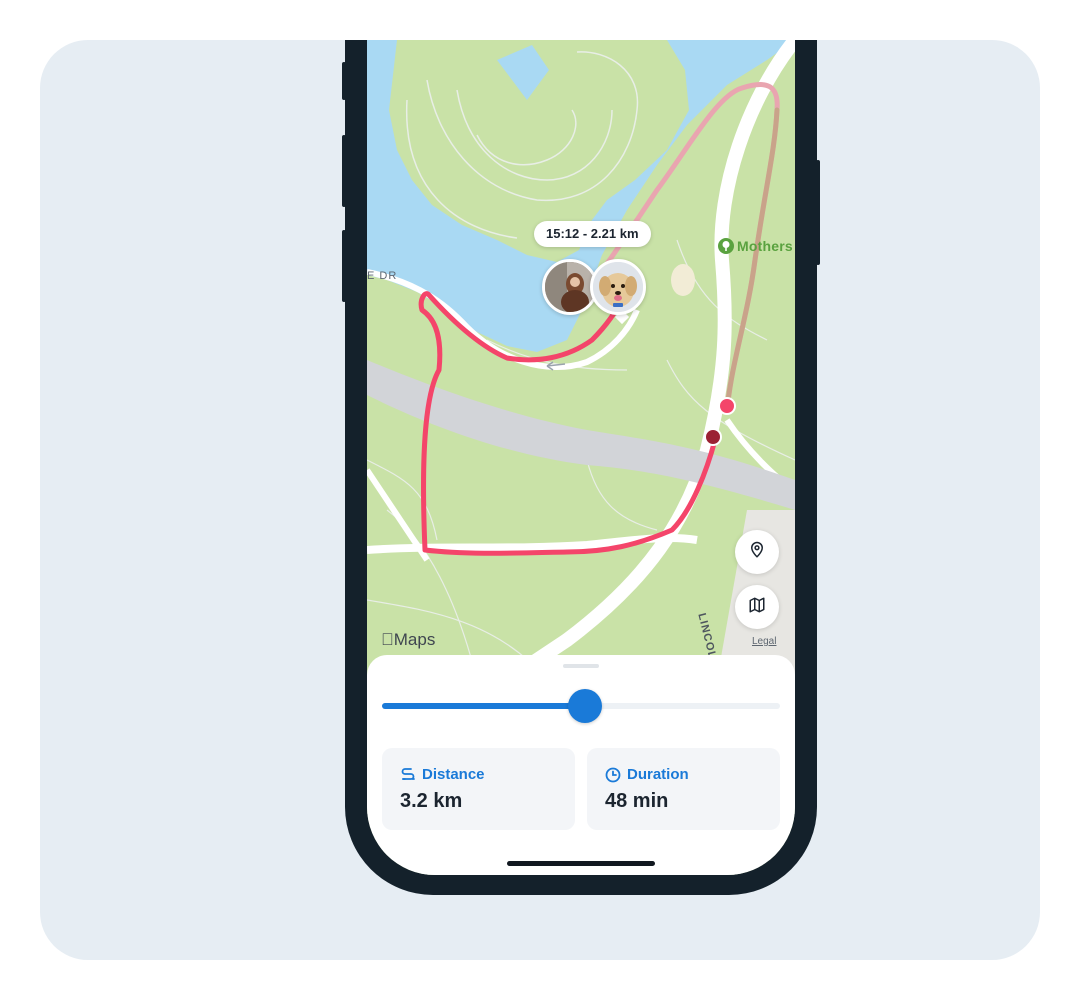 This screenshot has width=1080, height=1000. Describe the element at coordinates (658, 774) in the screenshot. I see `duration-label: Duration` at that location.